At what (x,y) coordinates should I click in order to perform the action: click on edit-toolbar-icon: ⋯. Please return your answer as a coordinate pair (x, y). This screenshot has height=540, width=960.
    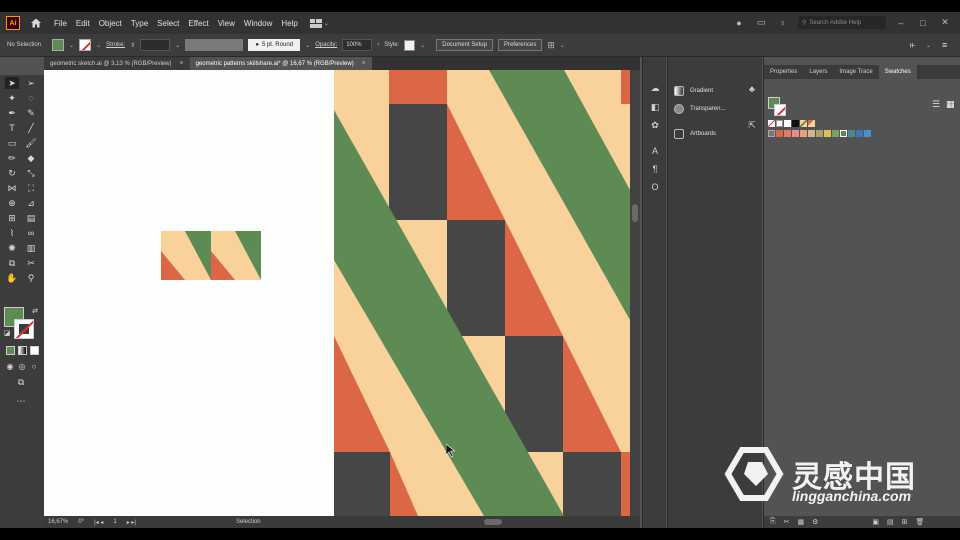
    Looking at the image, I should click on (21, 401).